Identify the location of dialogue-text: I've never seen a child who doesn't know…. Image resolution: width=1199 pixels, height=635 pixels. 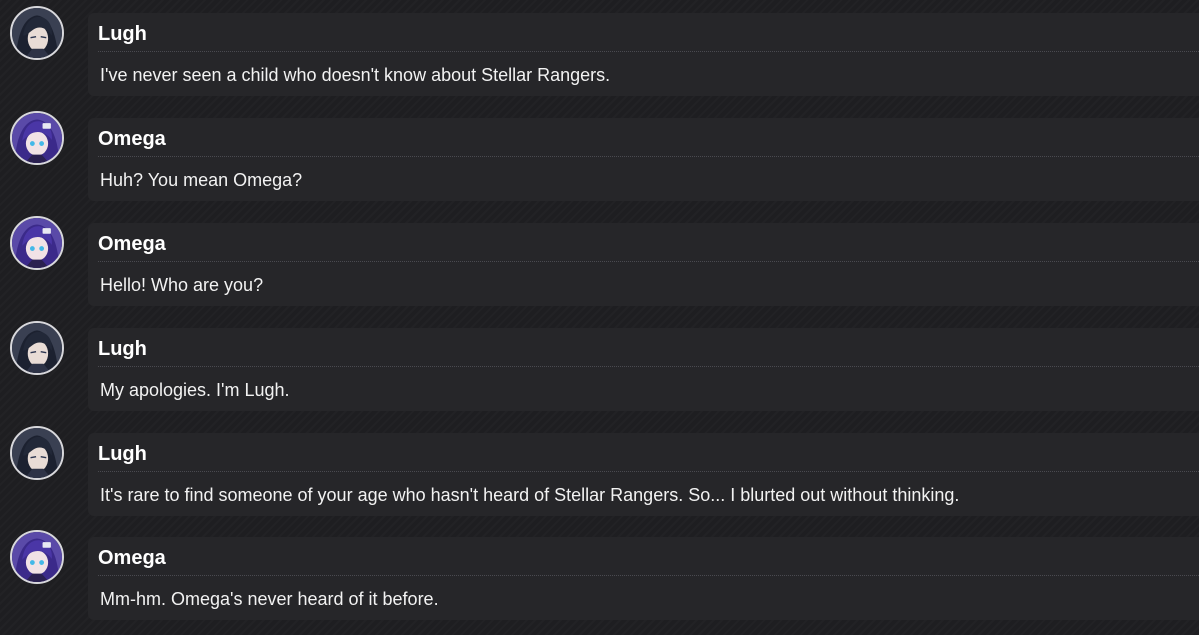
(355, 75).